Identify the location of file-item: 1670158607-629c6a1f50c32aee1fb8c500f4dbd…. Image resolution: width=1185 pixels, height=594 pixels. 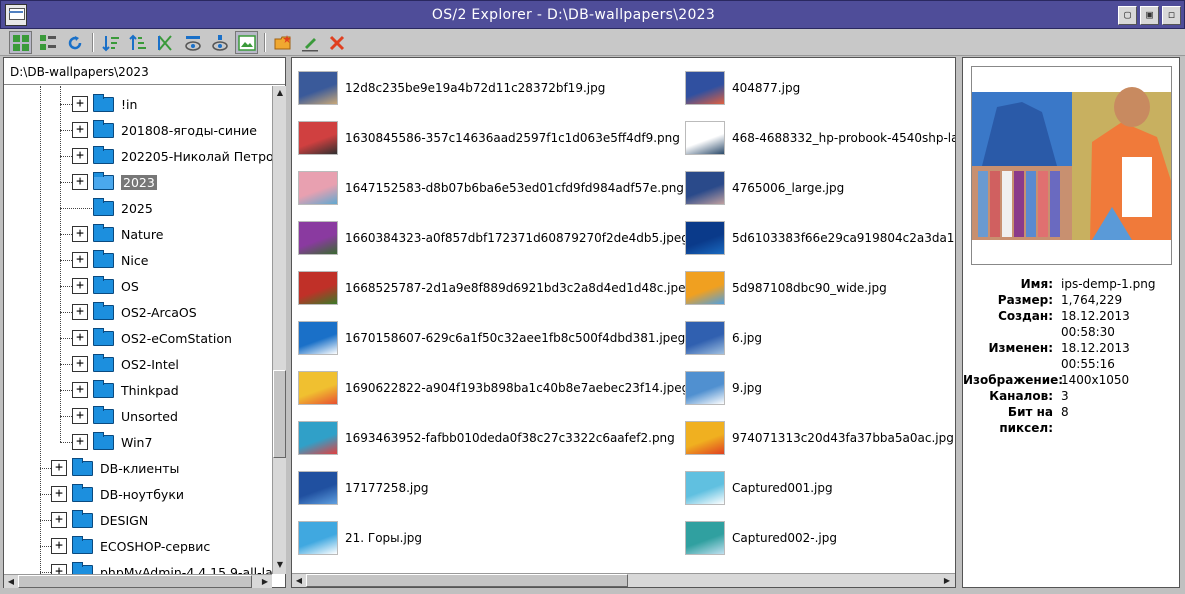
(491, 338).